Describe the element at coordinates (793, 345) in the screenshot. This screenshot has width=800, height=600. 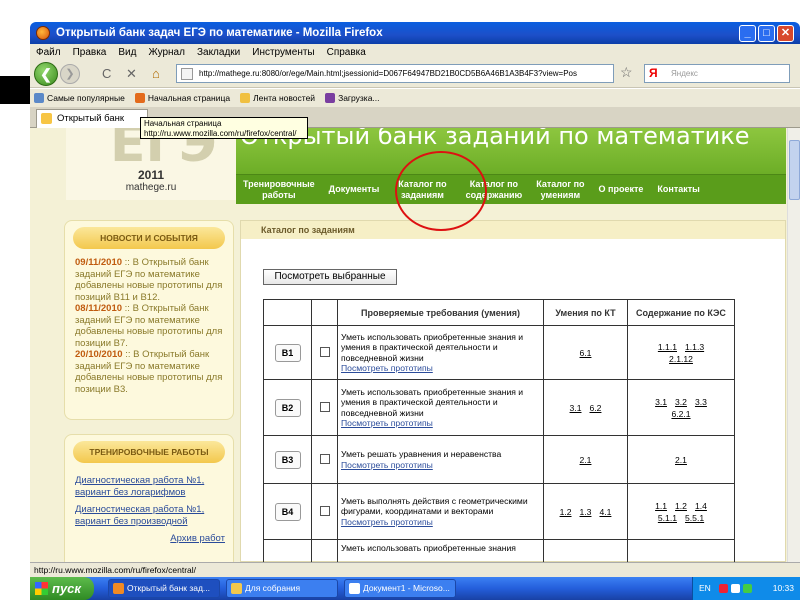
I see `vertical-scrollbar` at that location.